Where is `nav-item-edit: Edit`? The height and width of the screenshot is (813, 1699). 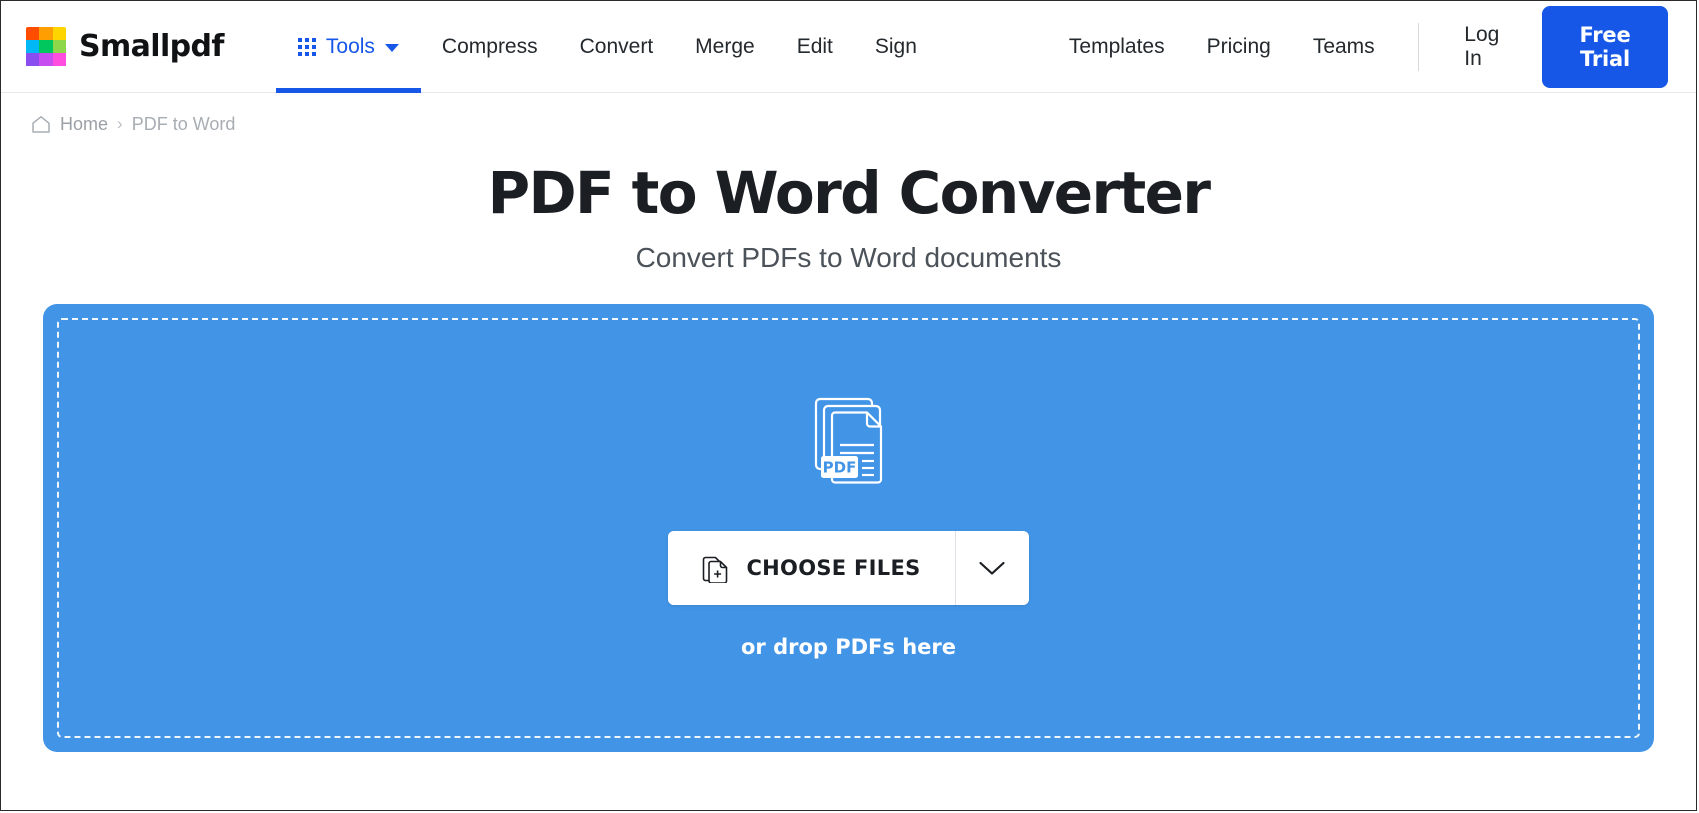 nav-item-edit: Edit is located at coordinates (815, 47).